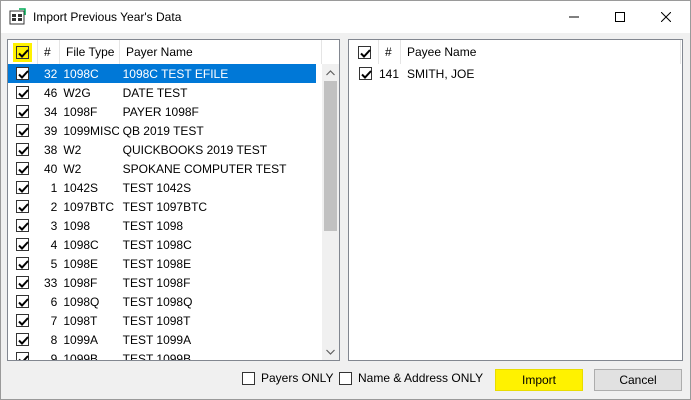 The width and height of the screenshot is (691, 400). I want to click on payer-row-num: 46, so click(50, 92).